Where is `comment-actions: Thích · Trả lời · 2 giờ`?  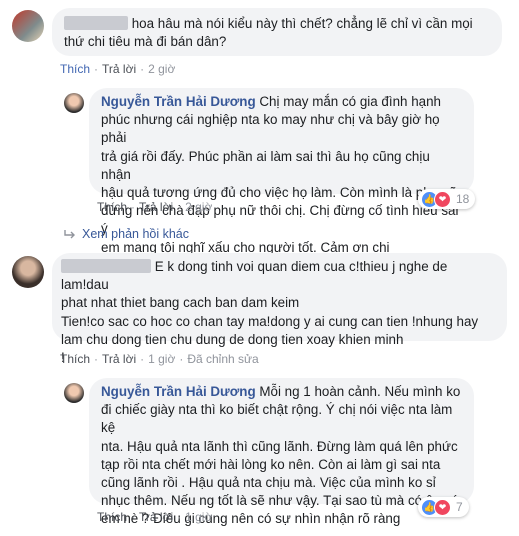 comment-actions: Thích · Trả lời · 2 giờ is located at coordinates (118, 69).